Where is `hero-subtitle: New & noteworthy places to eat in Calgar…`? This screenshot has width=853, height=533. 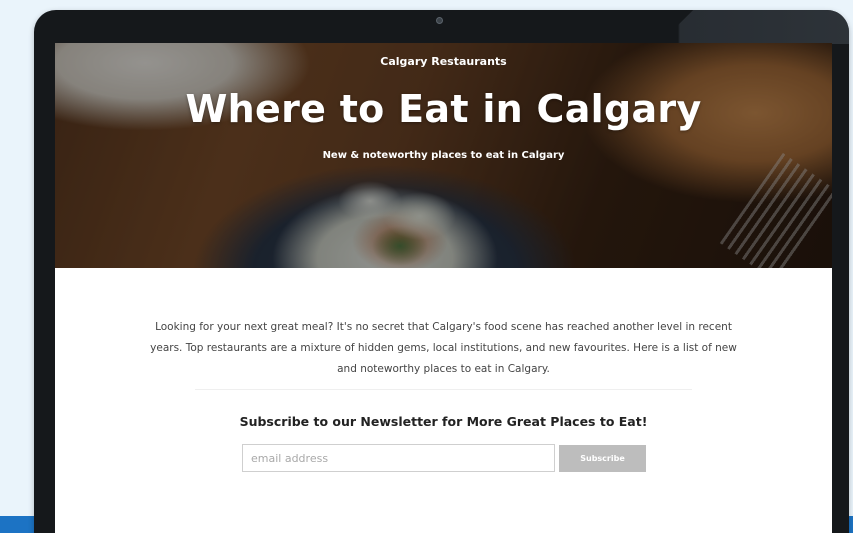
hero-subtitle: New & noteworthy places to eat in Calgar… is located at coordinates (443, 155).